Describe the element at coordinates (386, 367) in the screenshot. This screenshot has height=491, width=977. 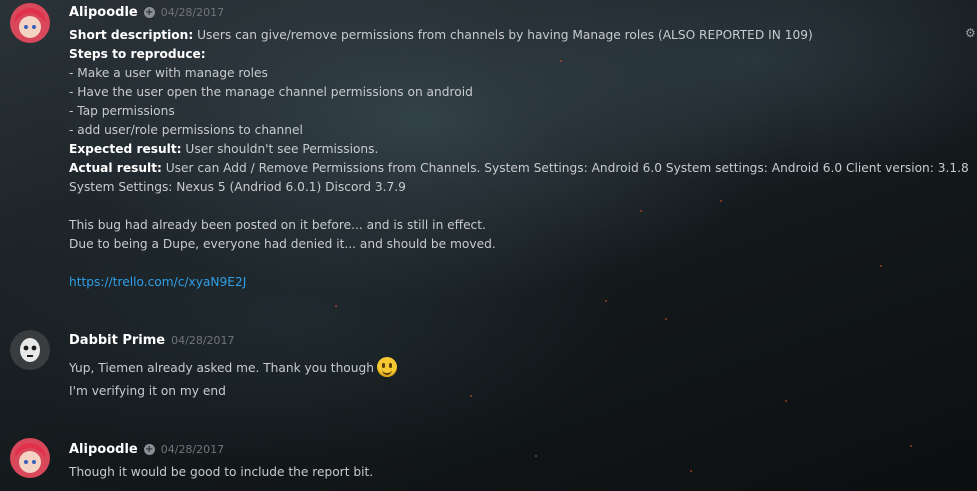
I see `smiley-emoji-icon` at that location.